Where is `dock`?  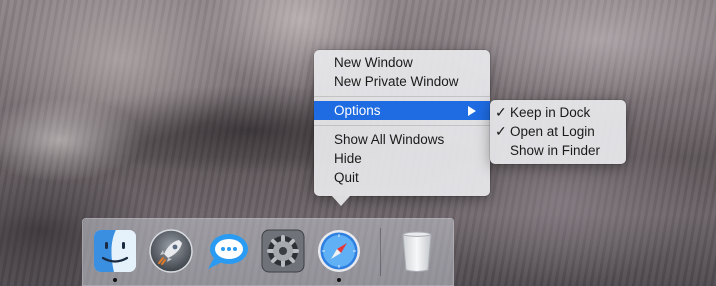
dock is located at coordinates (268, 252).